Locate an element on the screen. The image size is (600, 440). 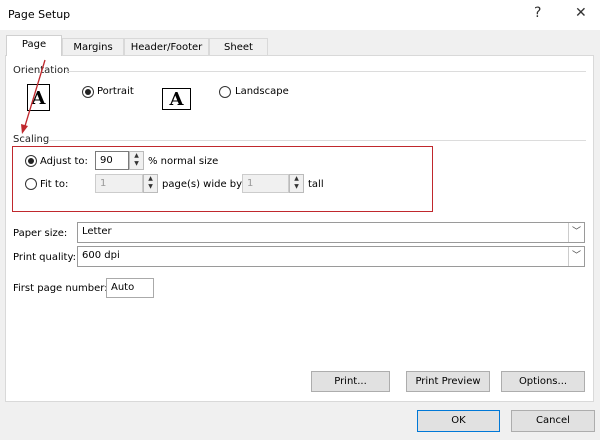
print-quality-select: 600 dpi ﹀ is located at coordinates (331, 256).